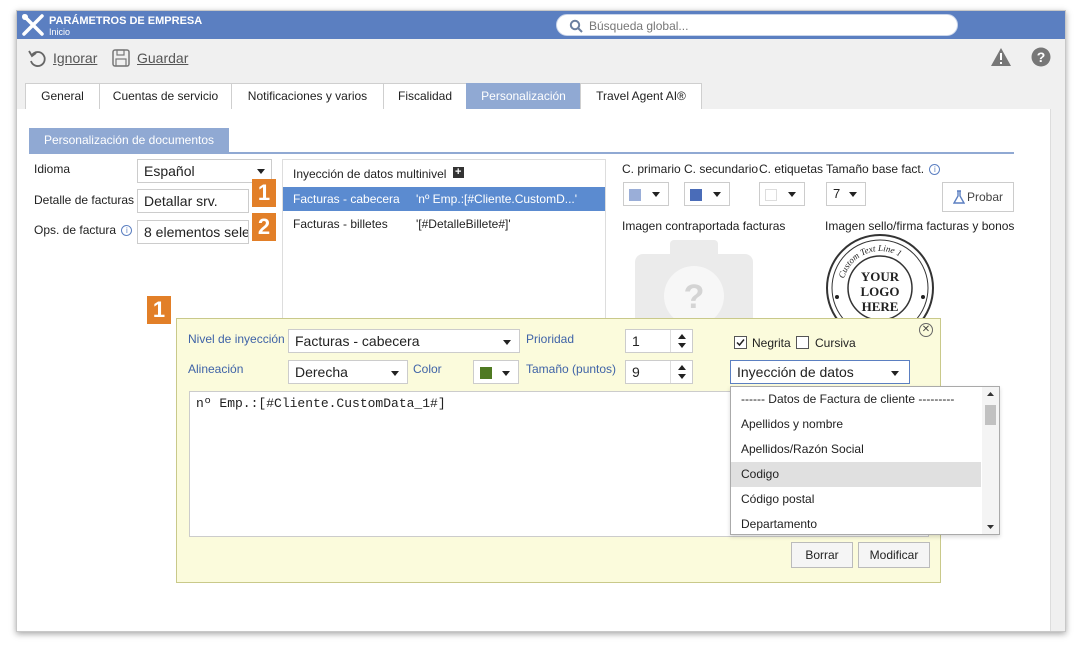  I want to click on priority-value: 1, so click(636, 341).